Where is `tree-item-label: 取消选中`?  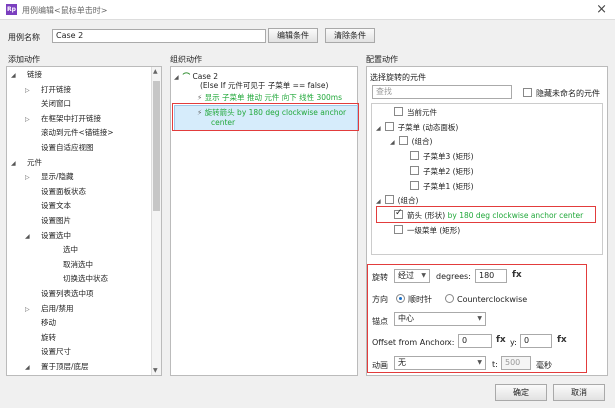 tree-item-label: 取消选中 is located at coordinates (78, 264).